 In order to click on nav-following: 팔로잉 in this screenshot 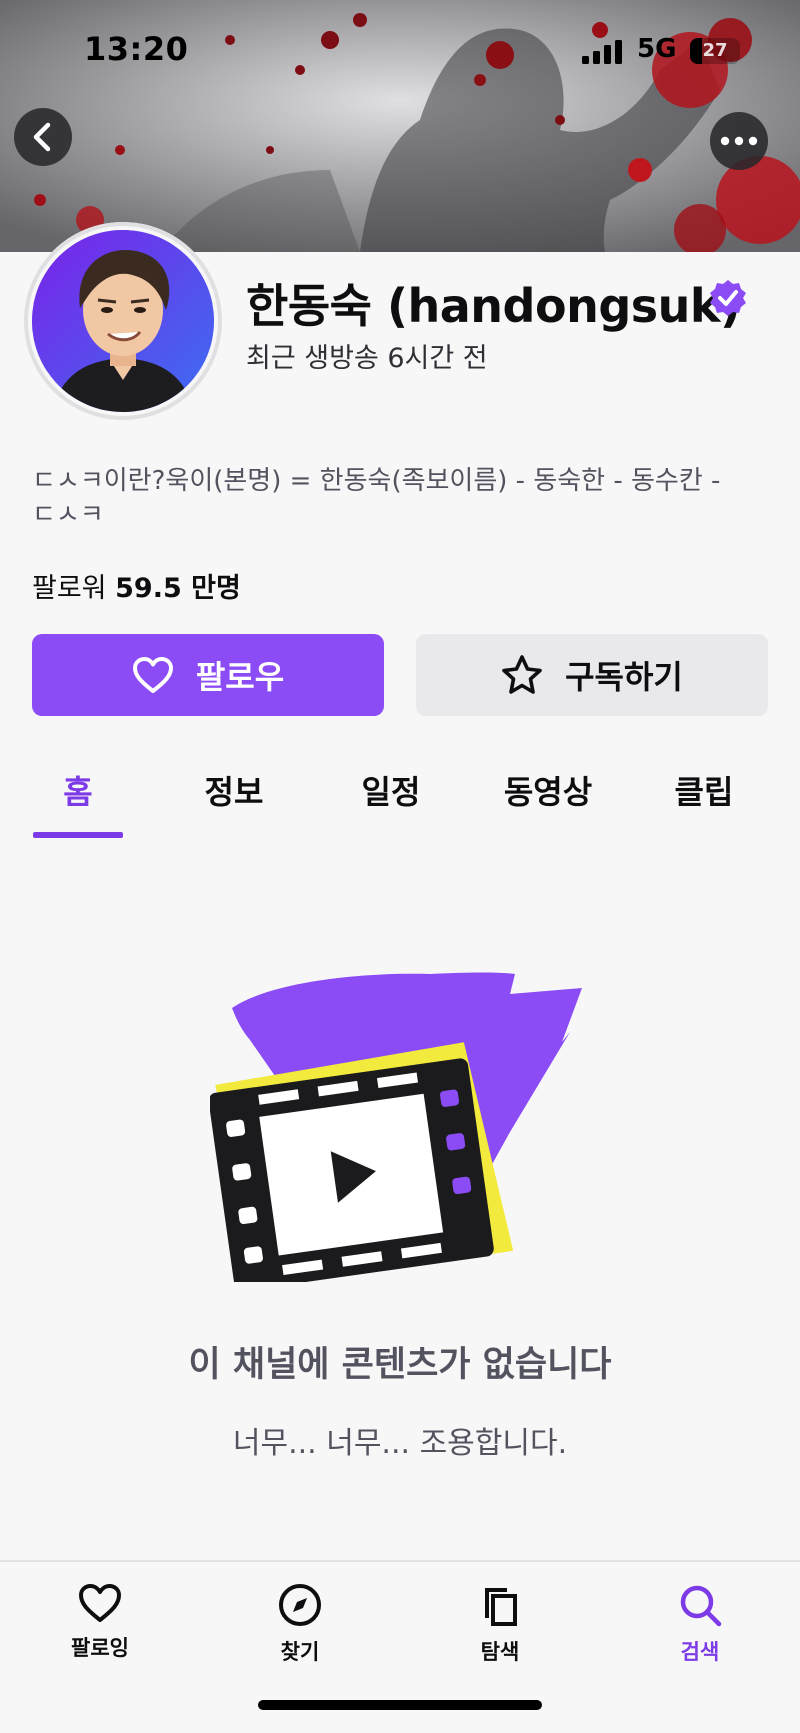, I will do `click(100, 1637)`.